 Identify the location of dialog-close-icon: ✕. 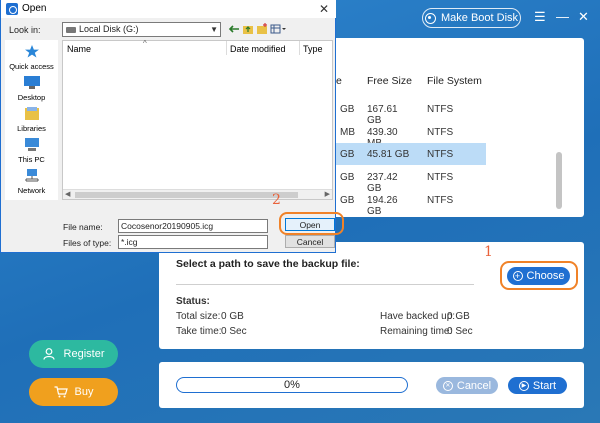
(324, 9).